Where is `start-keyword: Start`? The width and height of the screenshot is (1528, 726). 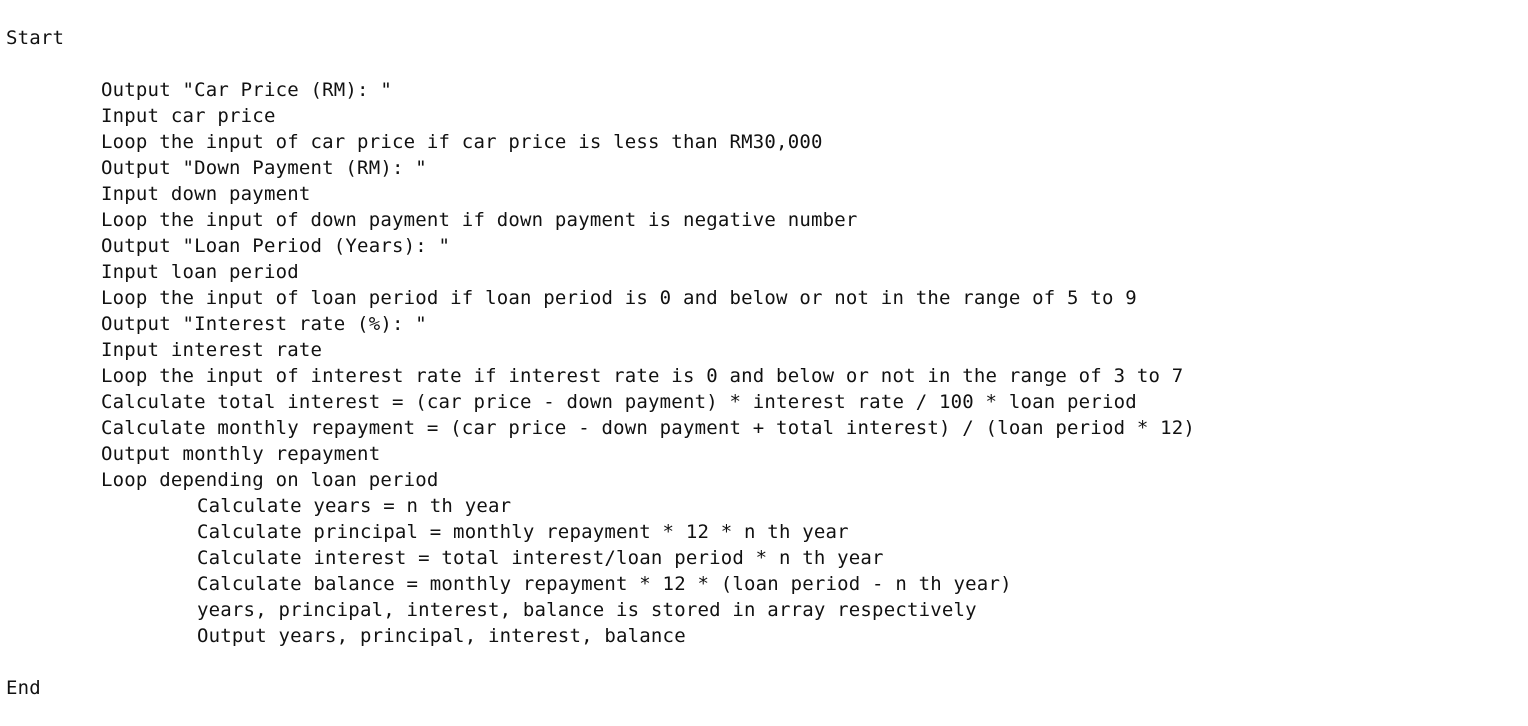
start-keyword: Start is located at coordinates (35, 38).